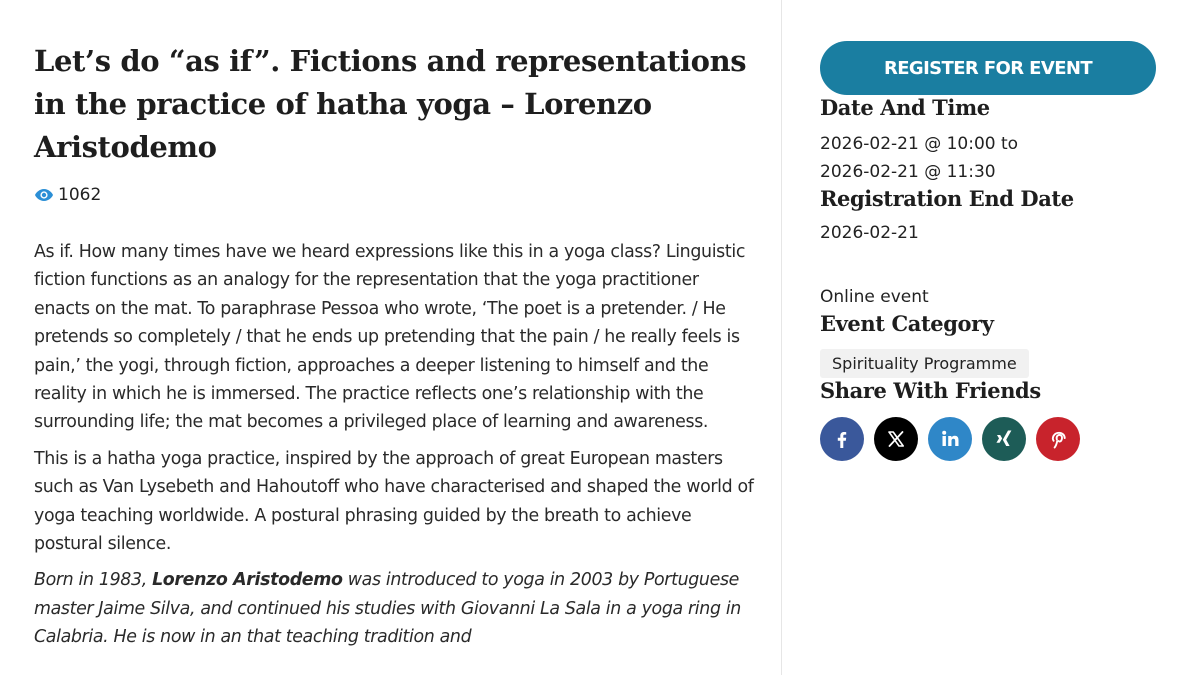 The height and width of the screenshot is (675, 1197). What do you see at coordinates (908, 172) in the screenshot?
I see `event-end: 2026-02-21 @ 11:30` at bounding box center [908, 172].